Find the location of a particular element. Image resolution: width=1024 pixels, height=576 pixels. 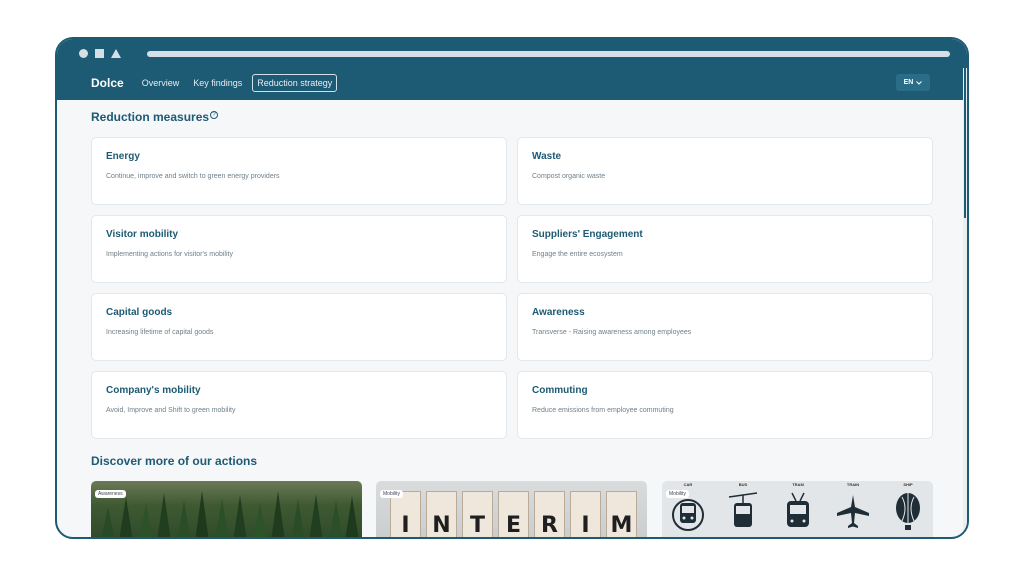

letter-block: T is located at coordinates (477, 514).